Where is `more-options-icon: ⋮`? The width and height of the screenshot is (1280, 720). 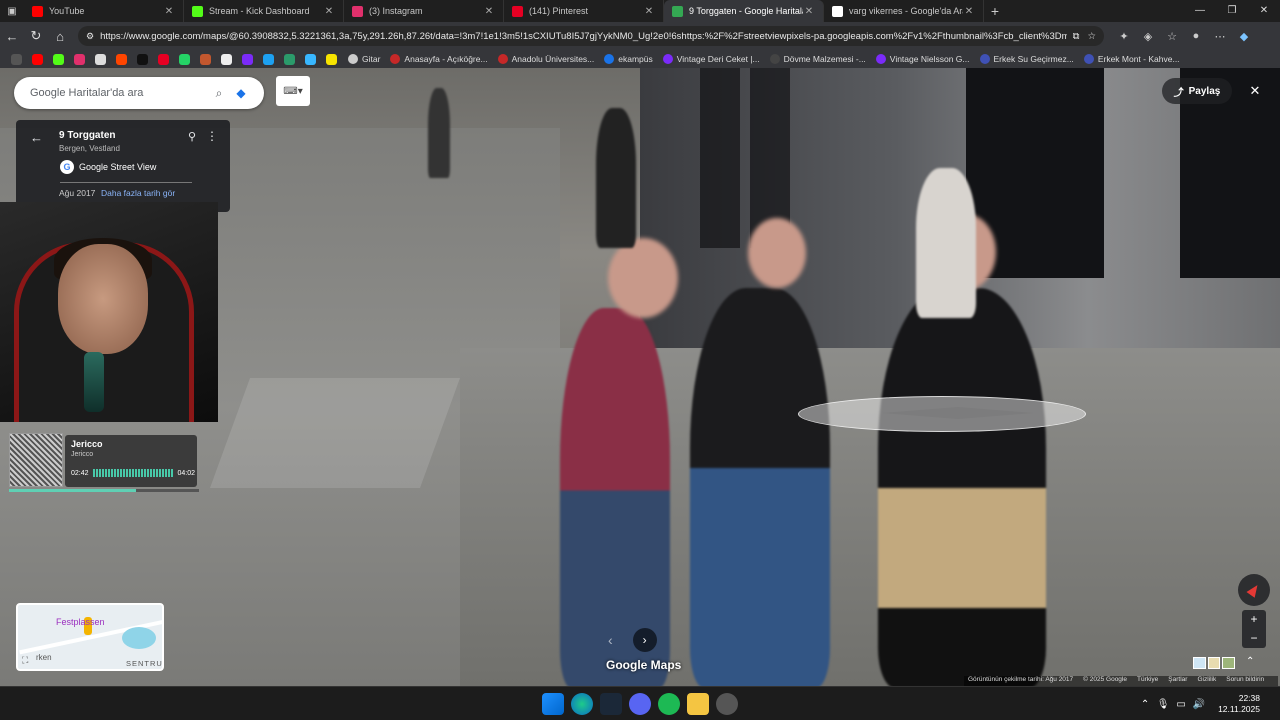 more-options-icon: ⋮ is located at coordinates (212, 136).